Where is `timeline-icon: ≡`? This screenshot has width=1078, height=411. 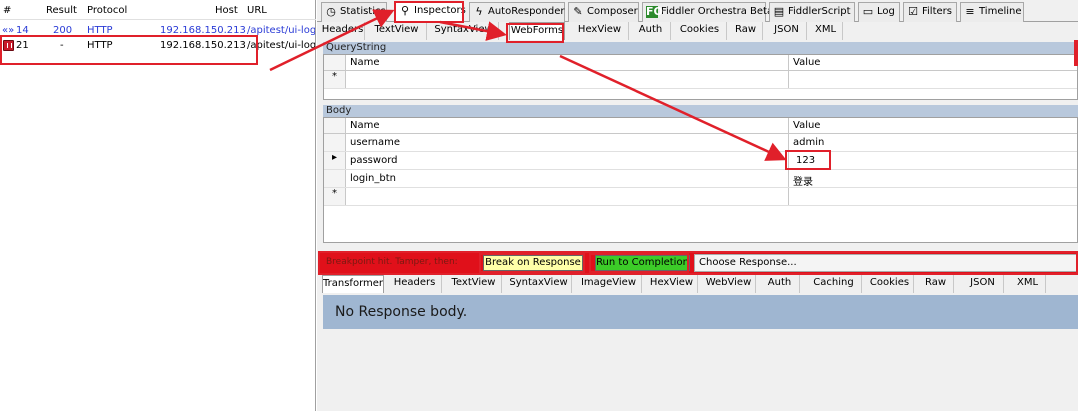 timeline-icon: ≡ is located at coordinates (970, 11).